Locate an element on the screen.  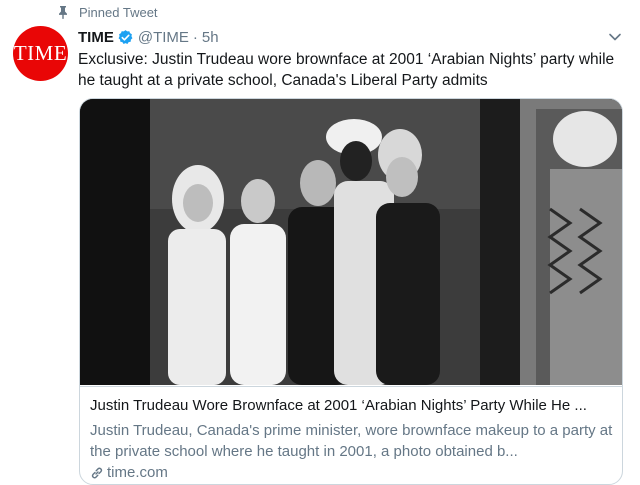
avatar-logo-text: TIME is located at coordinates (40, 53).